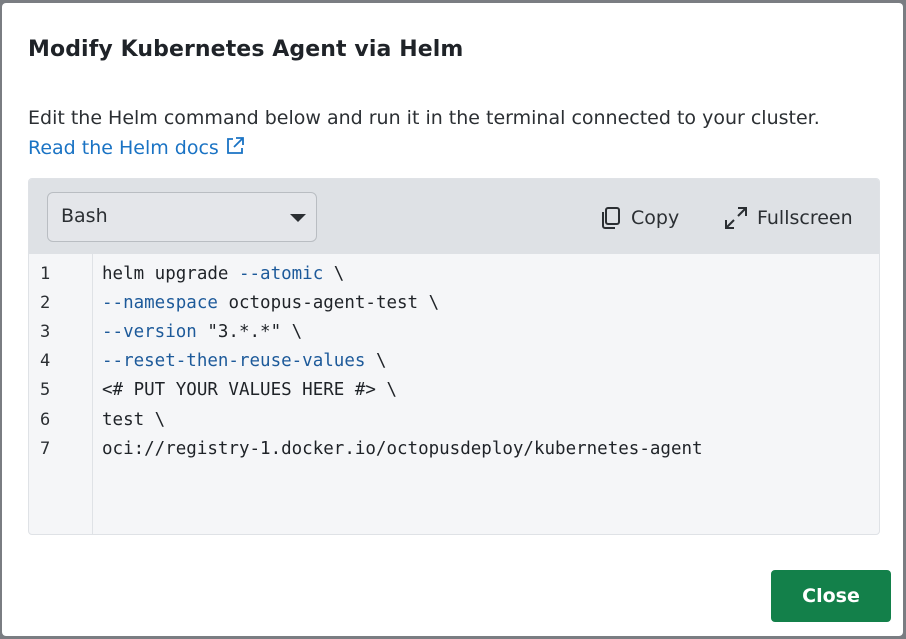 The image size is (906, 639). Describe the element at coordinates (736, 218) in the screenshot. I see `fullscreen-icon` at that location.